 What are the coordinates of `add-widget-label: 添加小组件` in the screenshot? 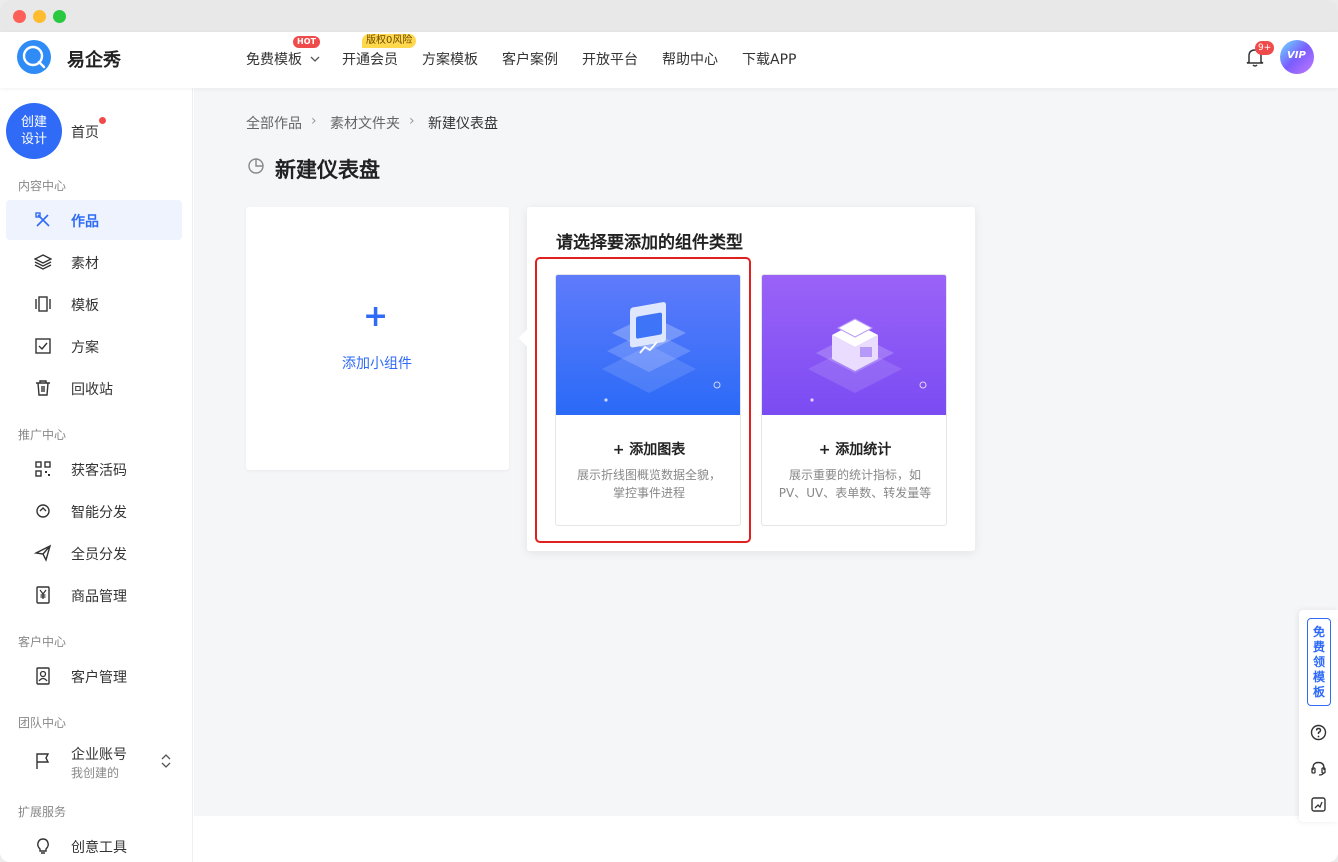 It's located at (377, 364).